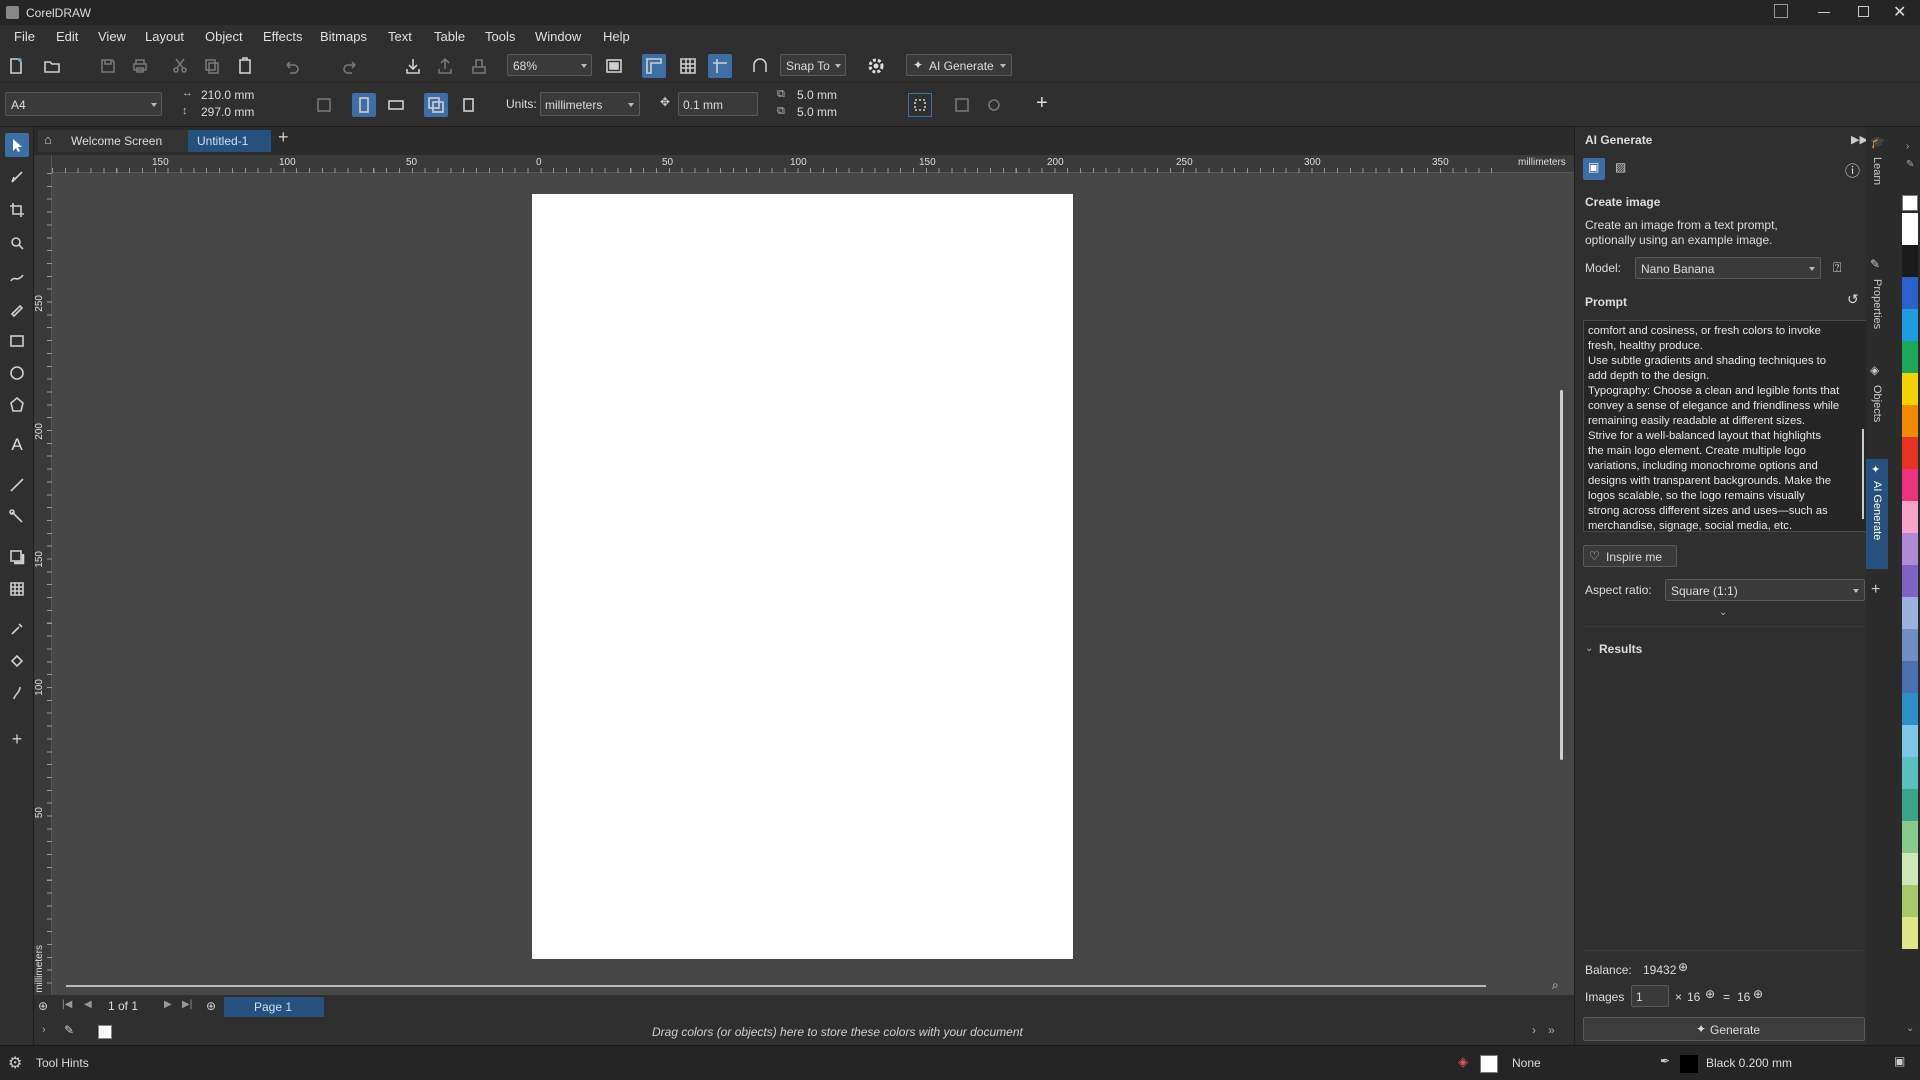  Describe the element at coordinates (1765, 590) in the screenshot. I see `aspect-ratio-dropdown: Square (1:1)` at that location.